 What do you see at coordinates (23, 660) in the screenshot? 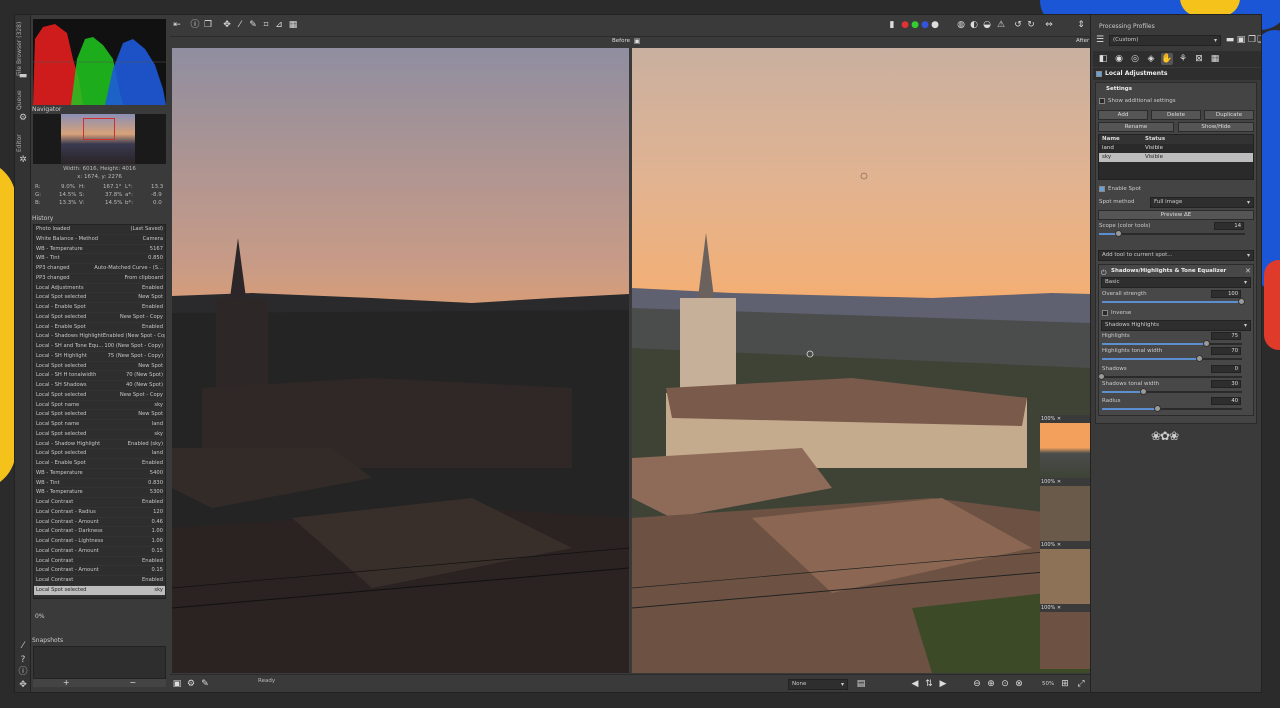
I see `help-icon: ?` at bounding box center [23, 660].